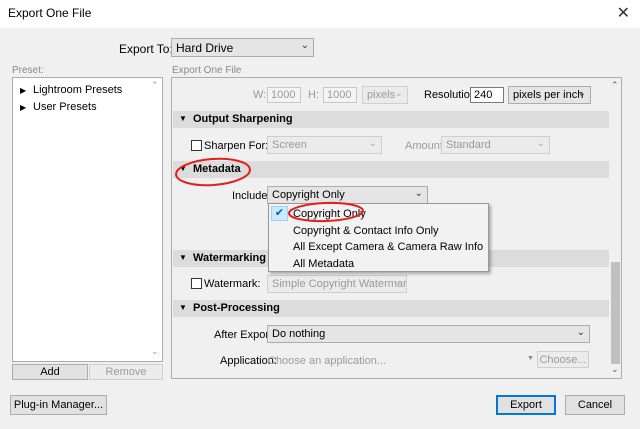 This screenshot has width=640, height=429. I want to click on menu-item-all-except-camera: All Except Camera & Camera Raw Info, so click(388, 247).